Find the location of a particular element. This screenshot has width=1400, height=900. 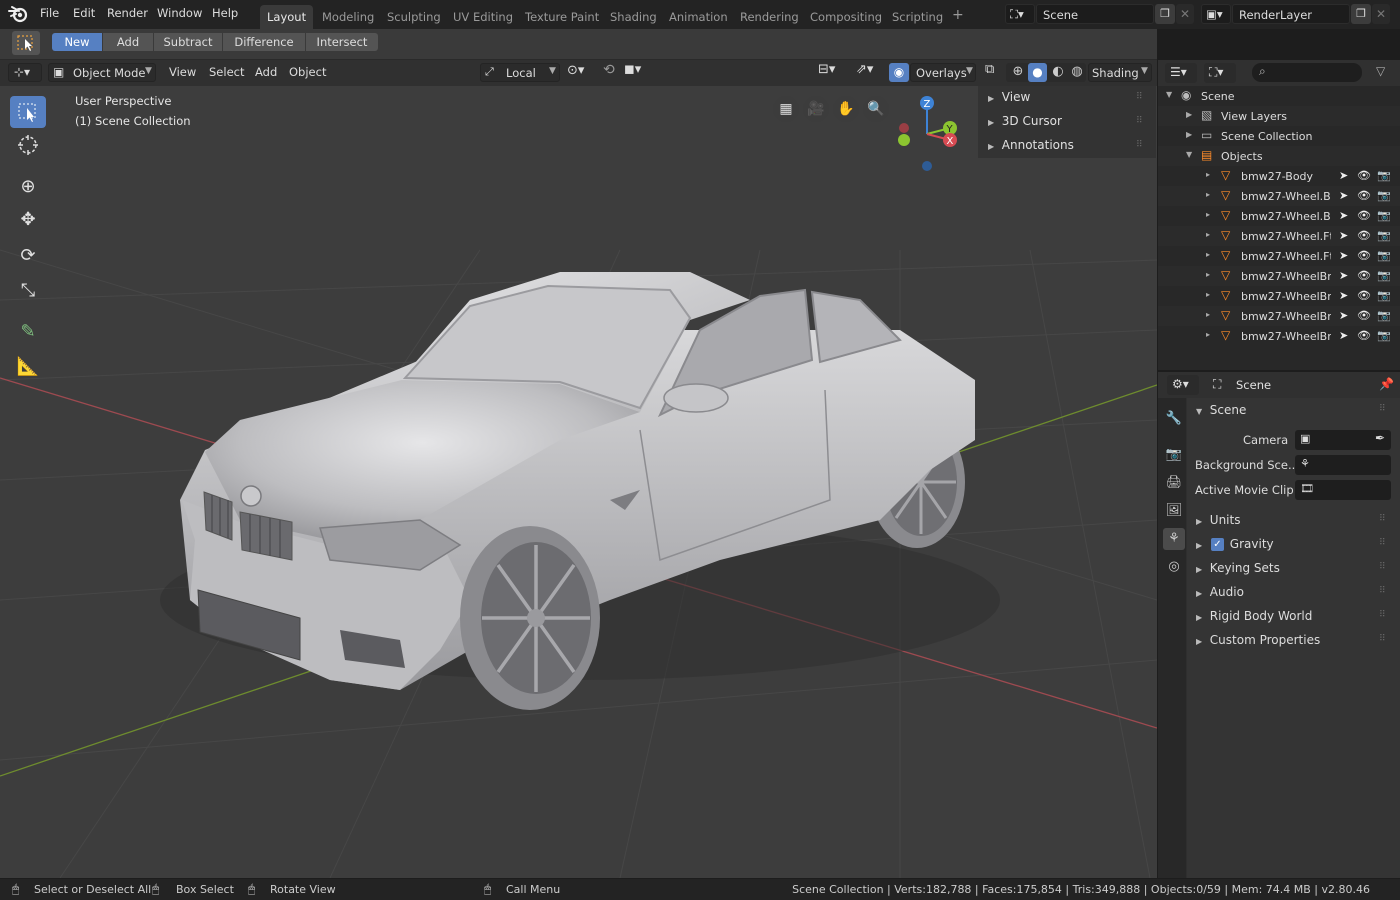

scene-copy-icon: ❐ is located at coordinates (1165, 14).